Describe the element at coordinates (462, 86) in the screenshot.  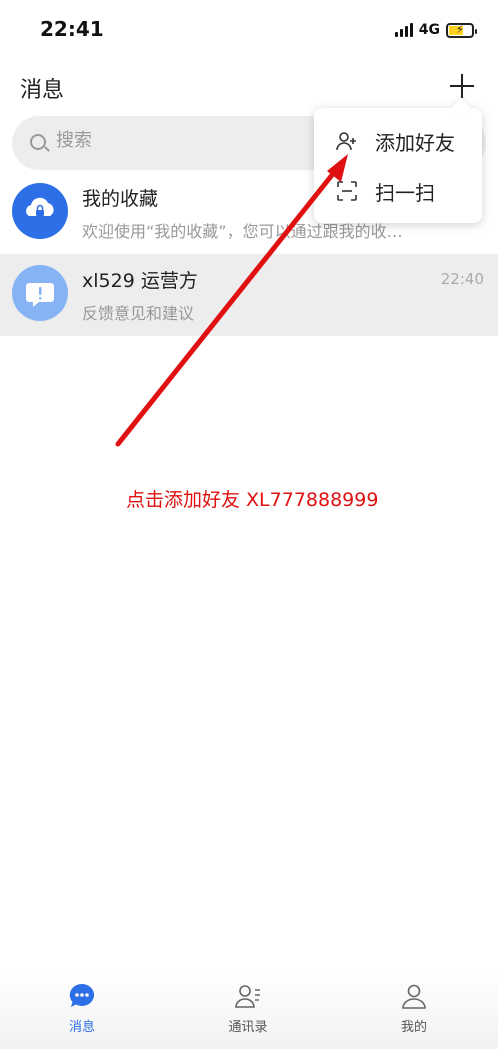
I see `add-button` at that location.